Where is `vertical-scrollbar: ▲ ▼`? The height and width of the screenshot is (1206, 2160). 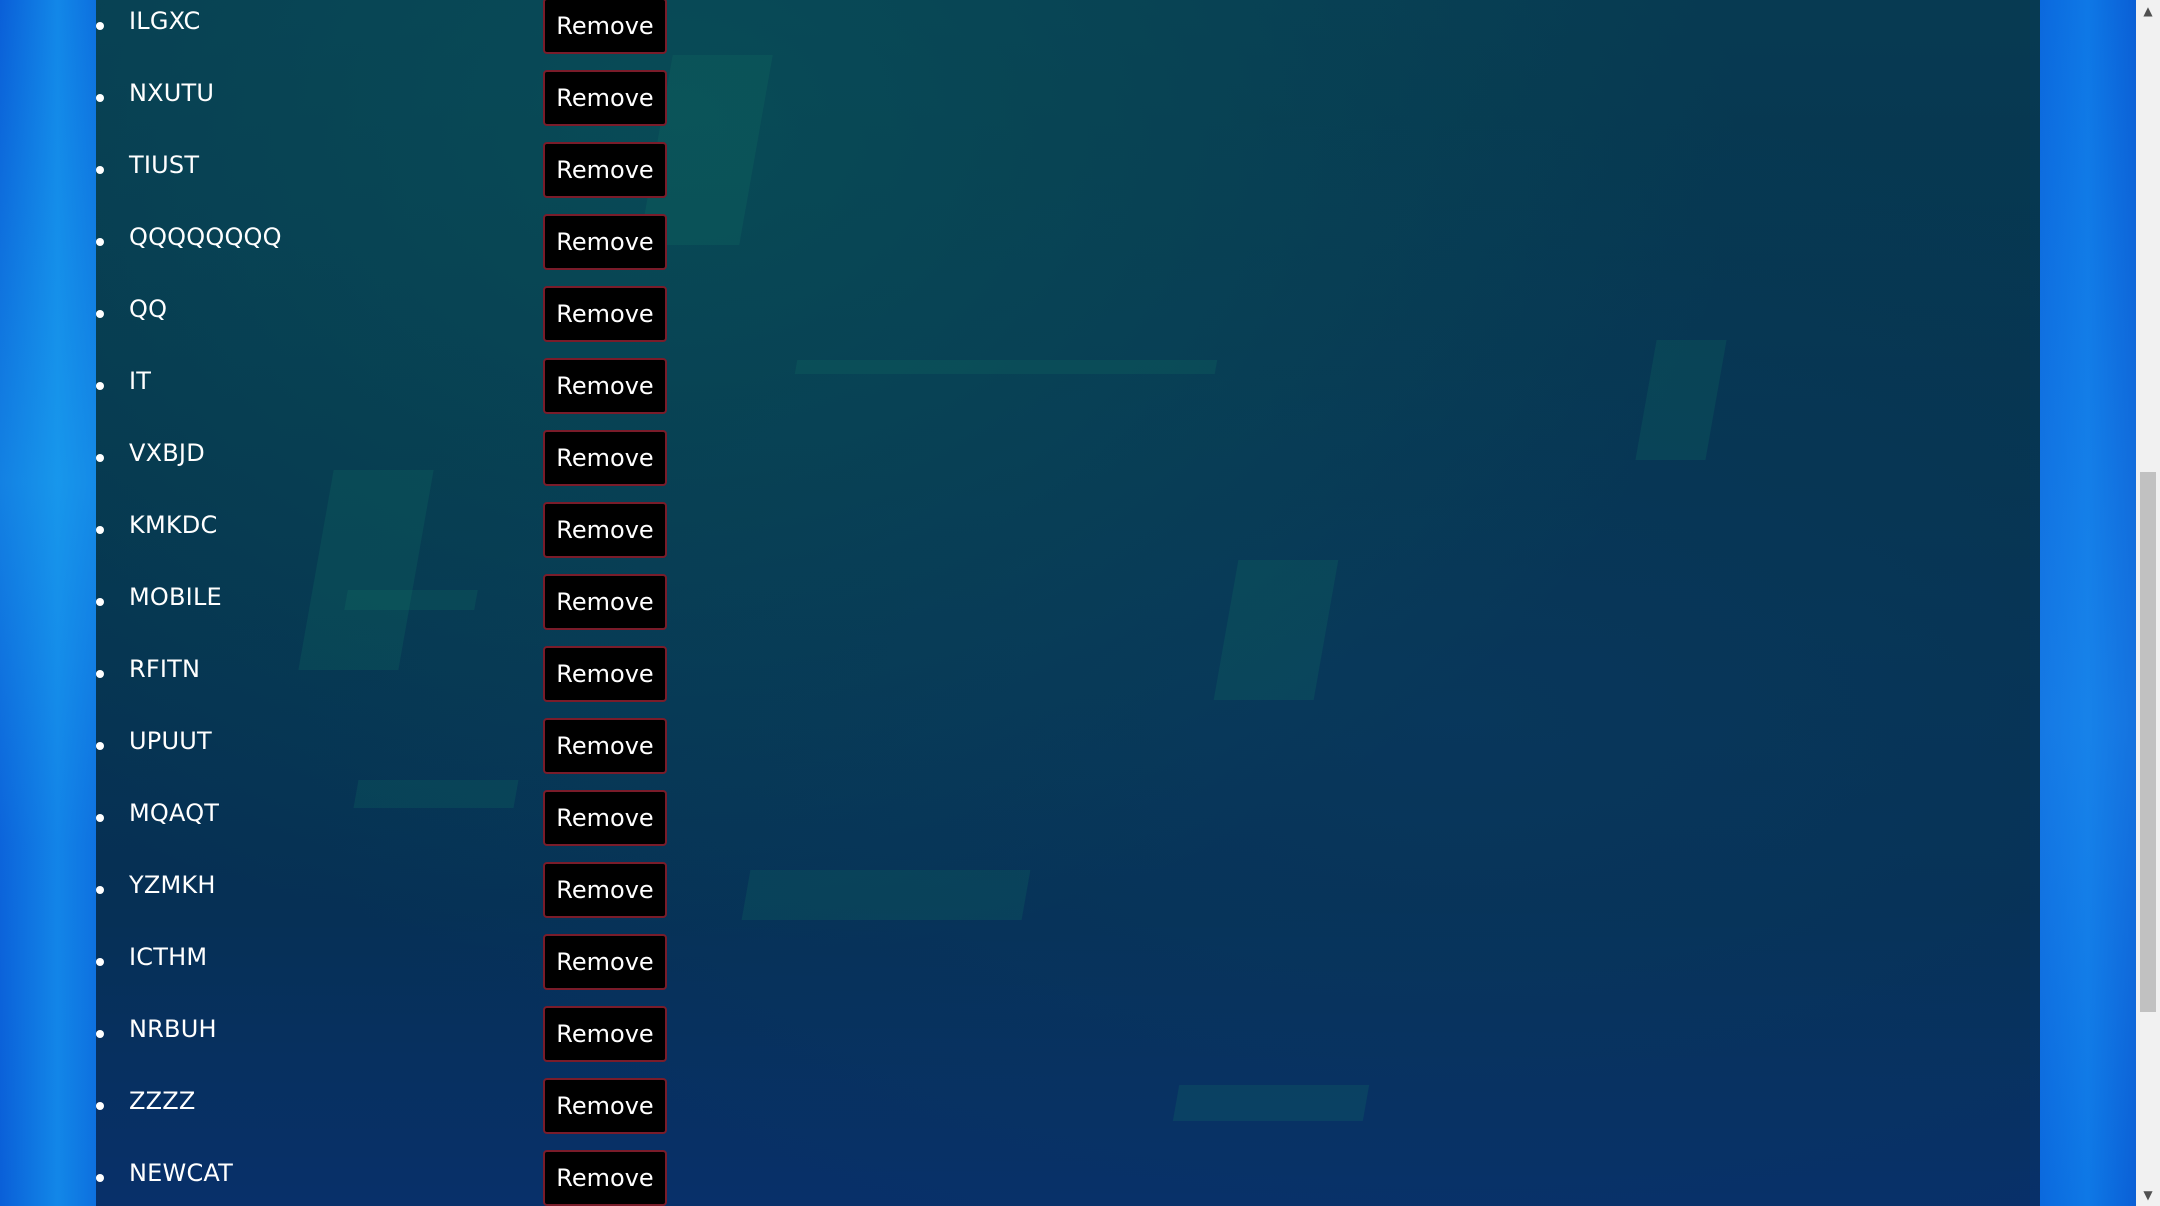 vertical-scrollbar: ▲ ▼ is located at coordinates (2148, 603).